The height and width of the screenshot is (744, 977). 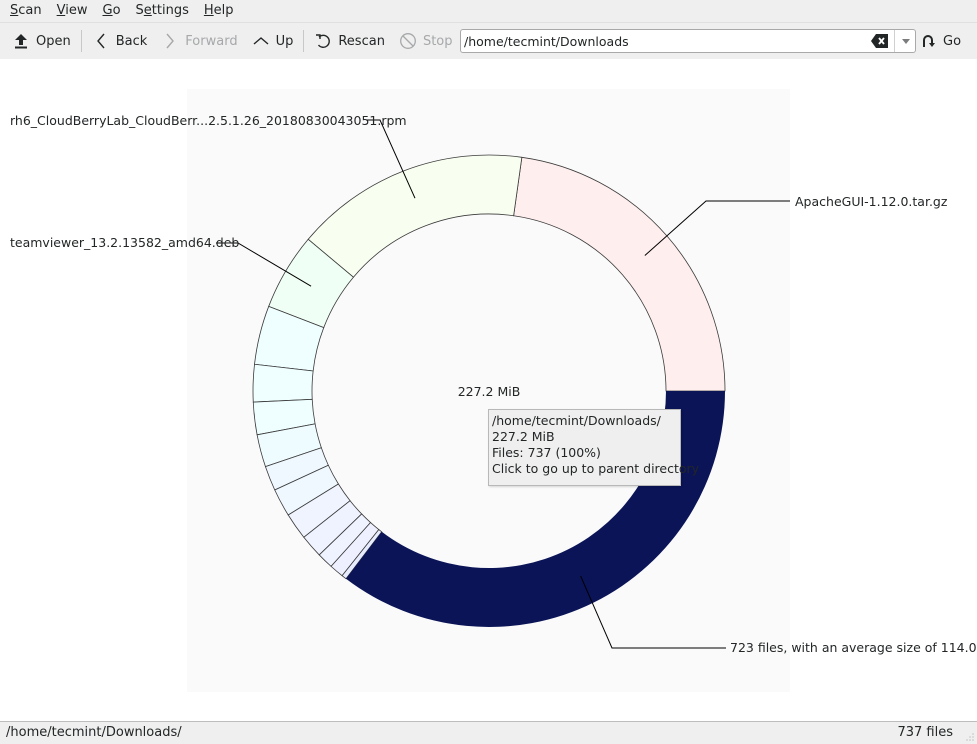 I want to click on rescan-icon, so click(x=323, y=41).